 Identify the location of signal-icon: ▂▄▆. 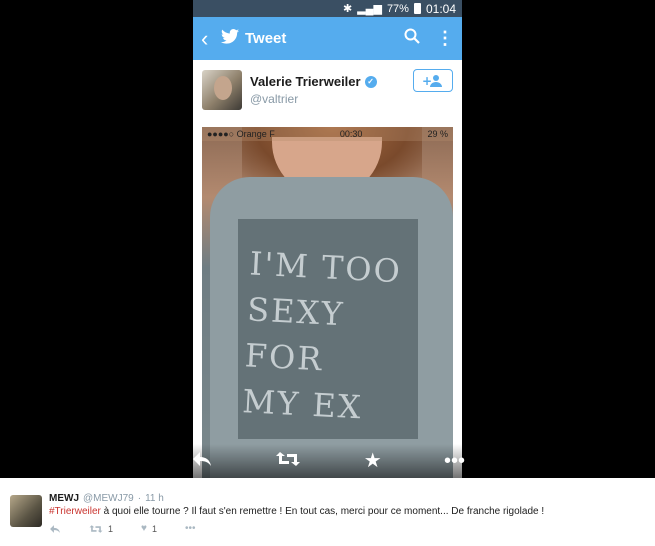
(369, 9).